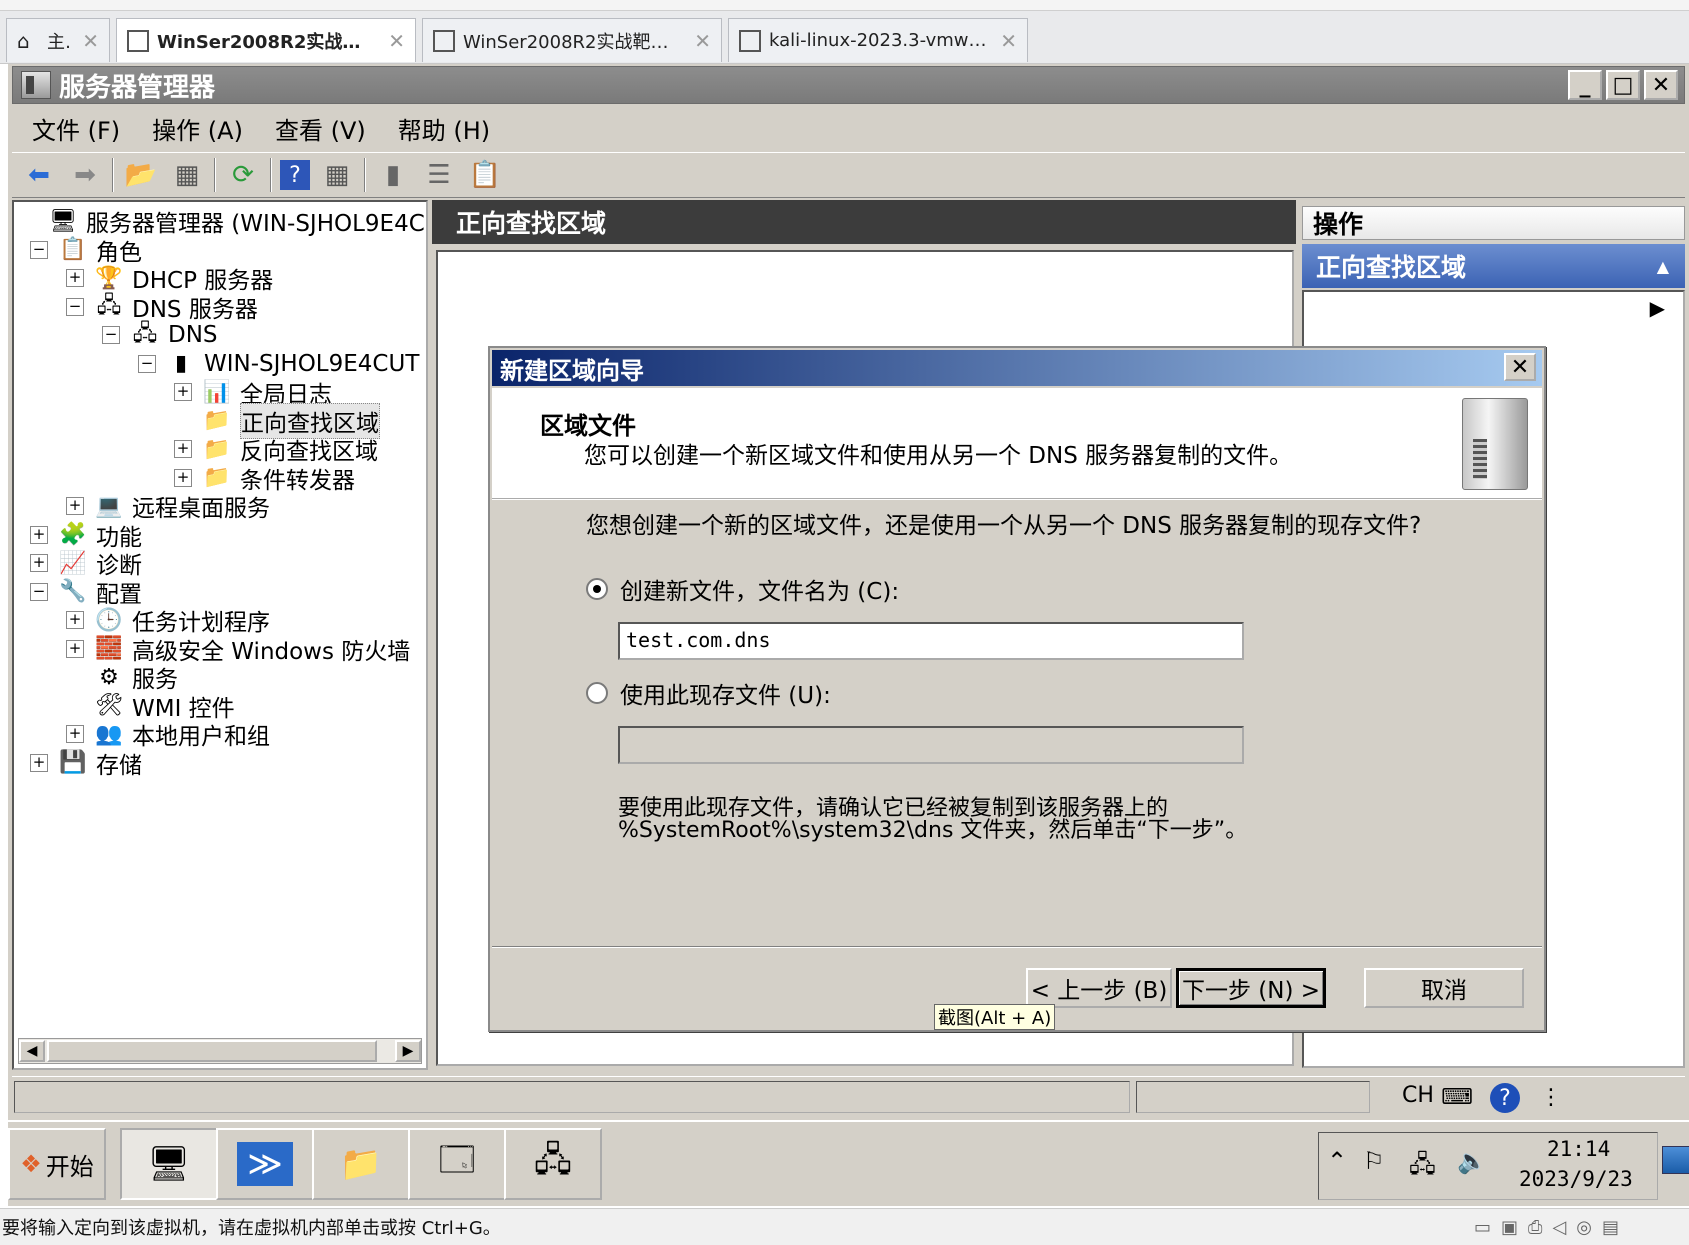 The image size is (1689, 1245). Describe the element at coordinates (1004, 526) in the screenshot. I see `question-text: 您想创建一个新的区域文件，还是使用一个从另一个 DNS 服务器复制的现存文件?` at that location.